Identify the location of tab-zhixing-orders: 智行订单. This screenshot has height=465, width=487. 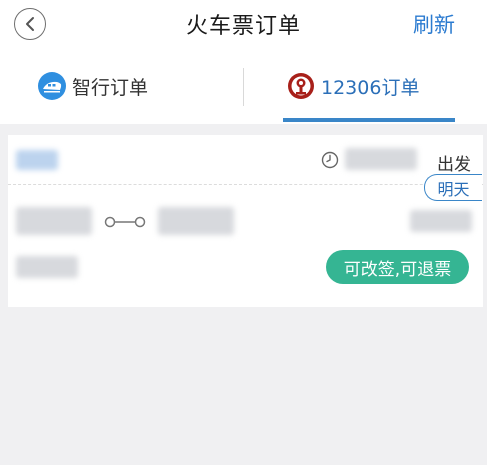
(93, 86).